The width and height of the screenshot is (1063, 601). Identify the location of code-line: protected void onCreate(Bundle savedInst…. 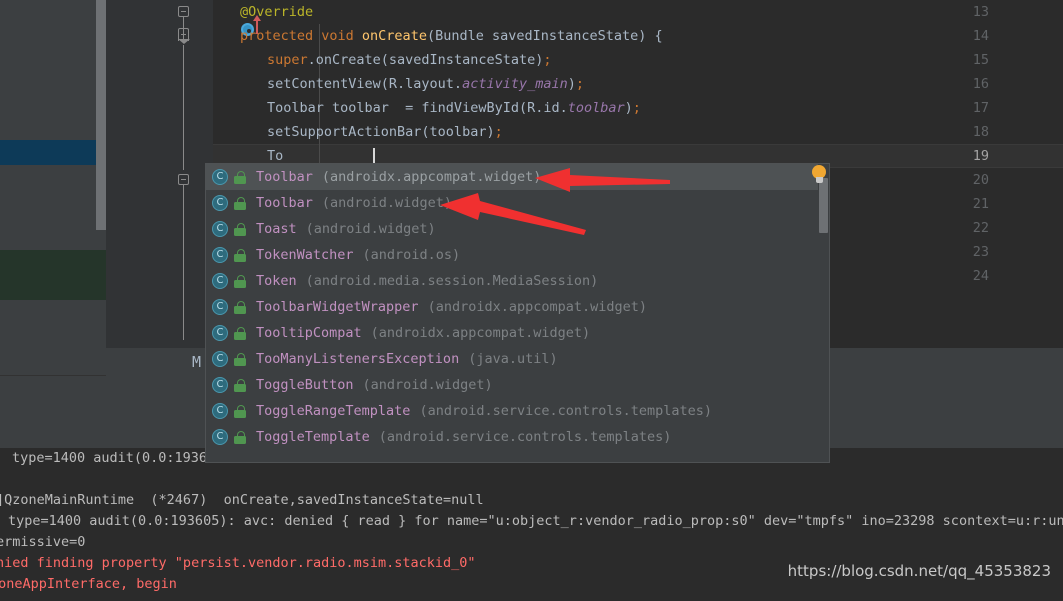
(438, 36).